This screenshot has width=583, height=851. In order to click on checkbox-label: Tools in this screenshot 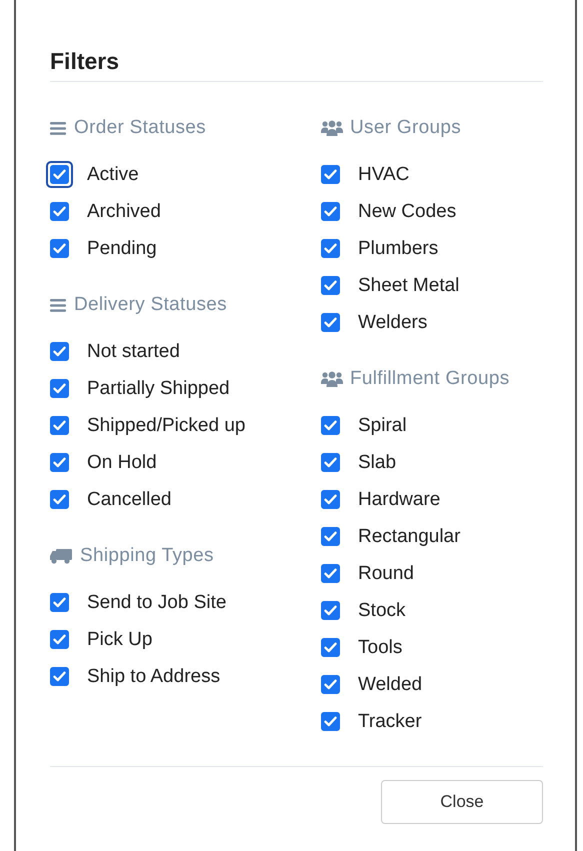, I will do `click(380, 647)`.